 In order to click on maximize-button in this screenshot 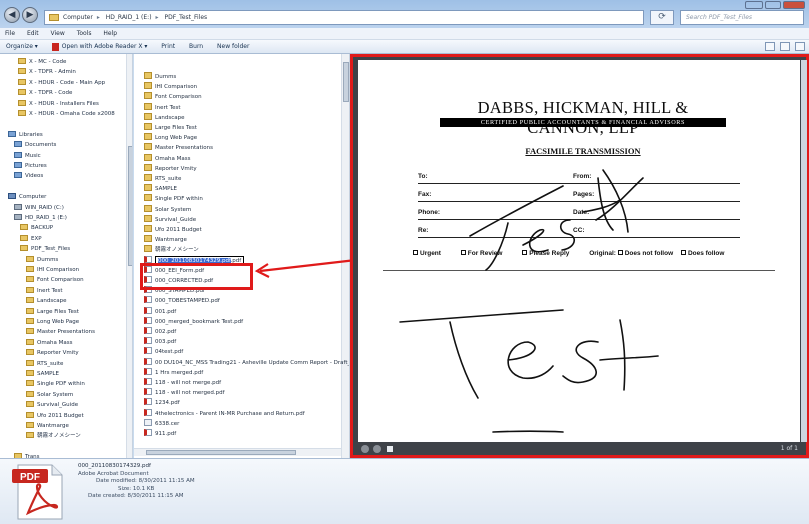, I will do `click(773, 5)`.